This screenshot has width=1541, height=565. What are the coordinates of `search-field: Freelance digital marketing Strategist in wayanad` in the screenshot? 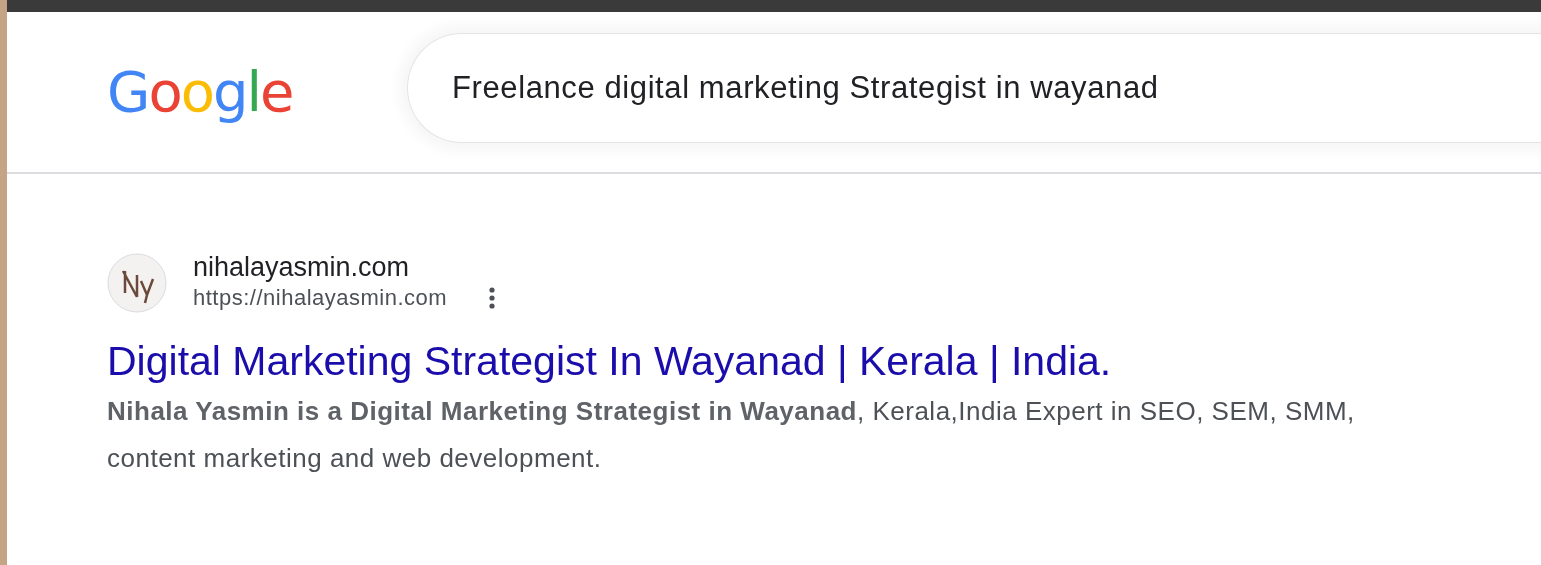 It's located at (974, 88).